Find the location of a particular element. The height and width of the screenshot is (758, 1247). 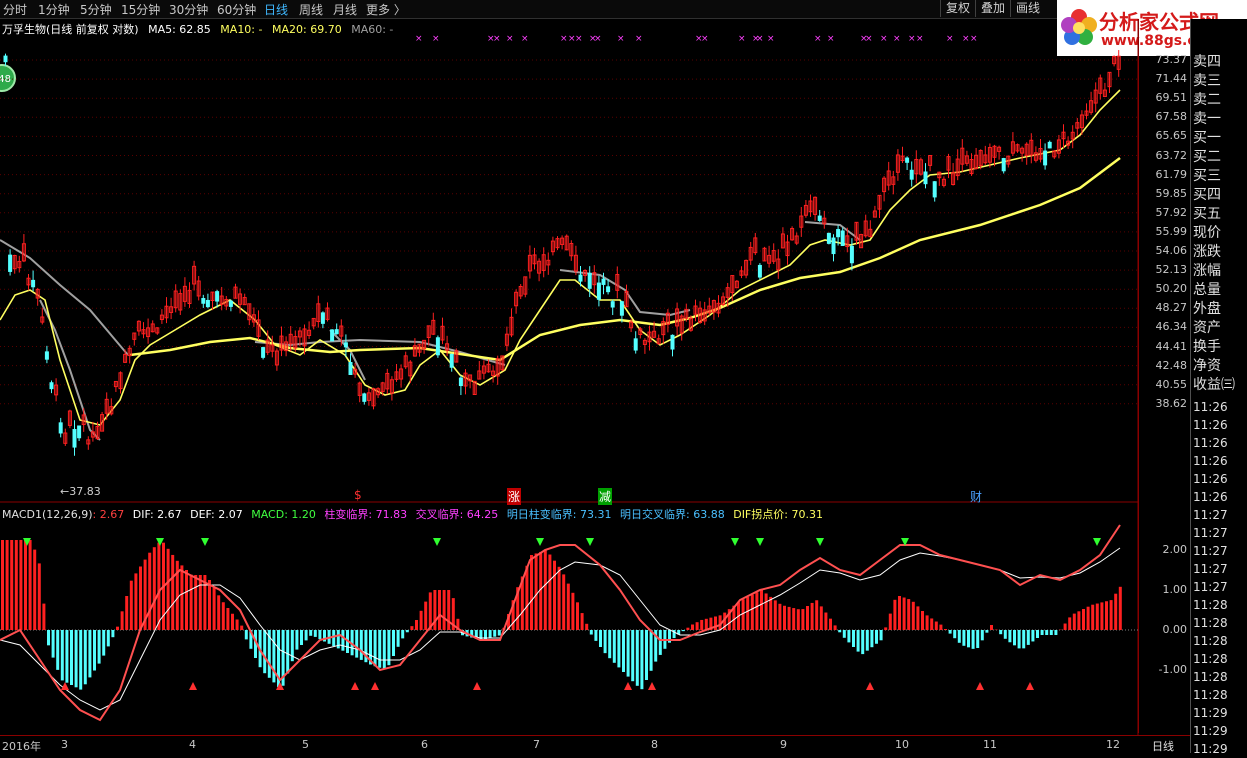

panel-label: 涨跌 is located at coordinates (1207, 252).